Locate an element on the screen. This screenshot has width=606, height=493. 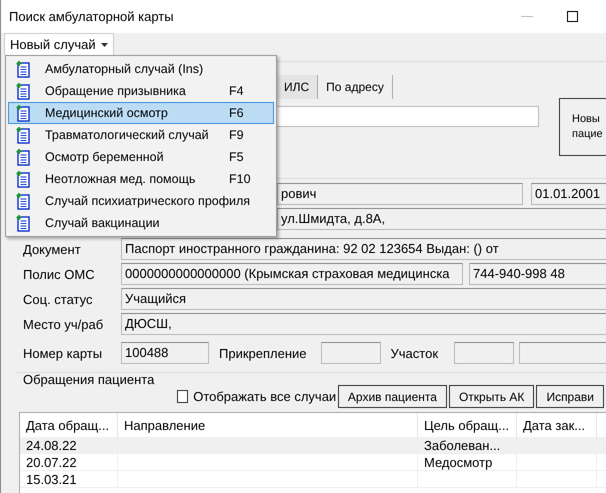
menu-item-label: Неотложная мед. помощь is located at coordinates (120, 179).